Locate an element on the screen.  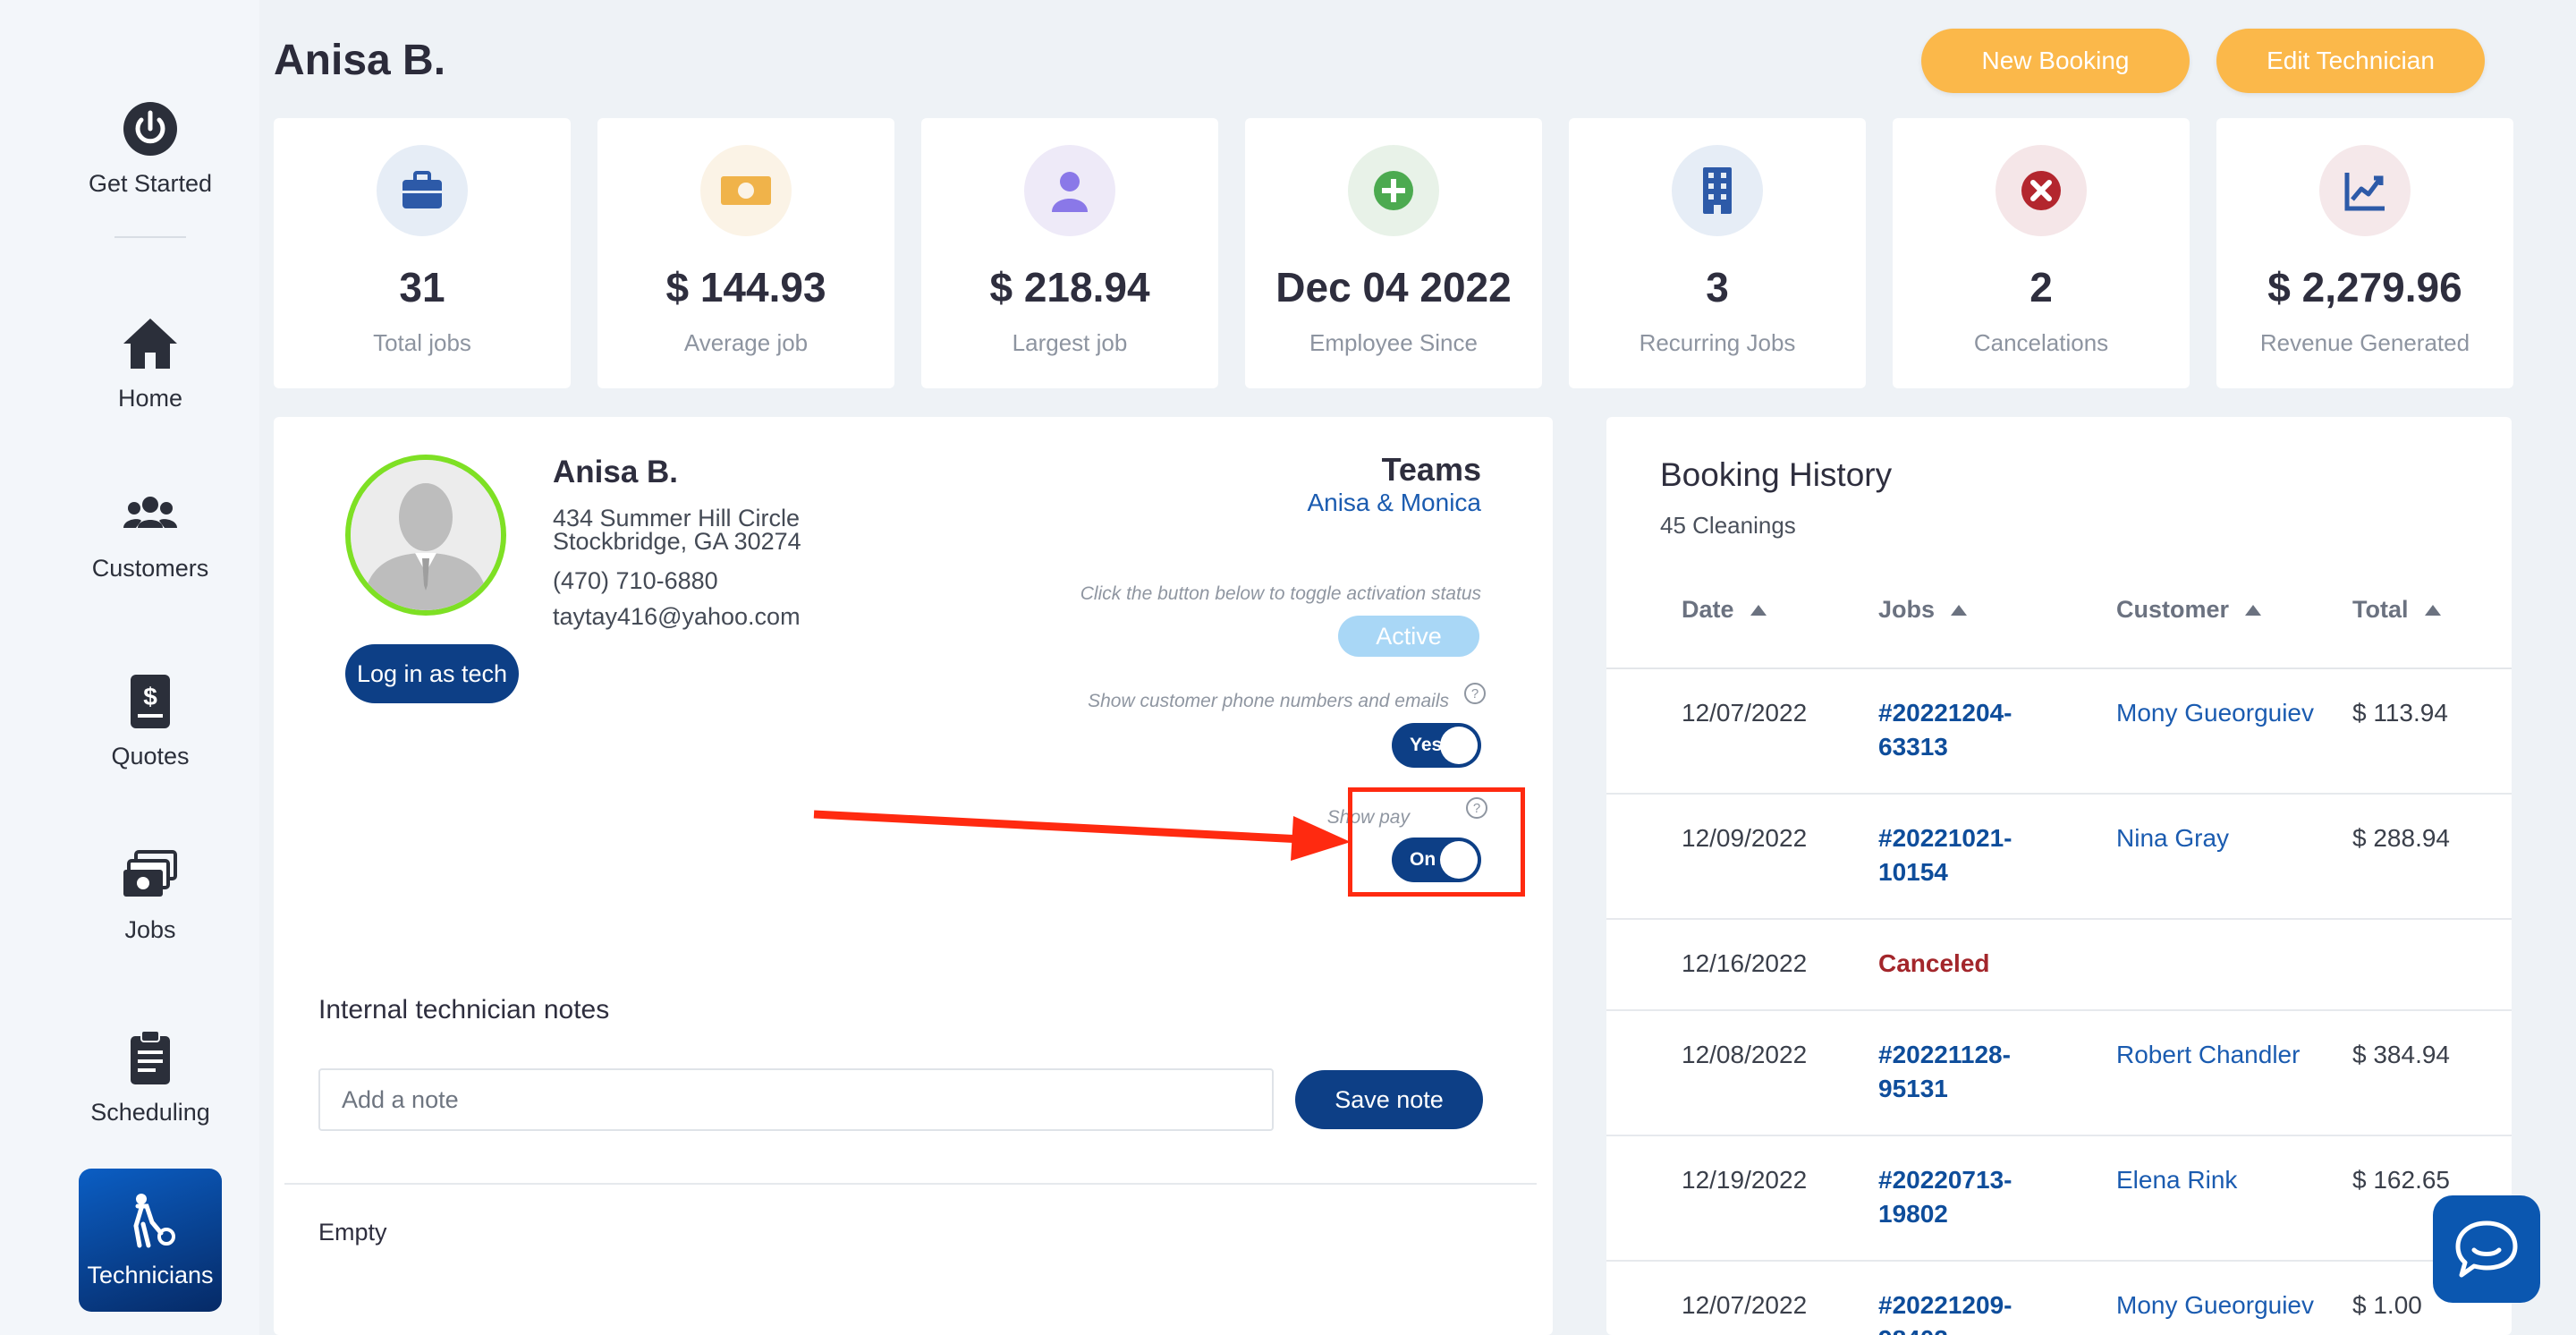
address-line-2: Stockbridge, GA 30274 is located at coordinates (677, 541).